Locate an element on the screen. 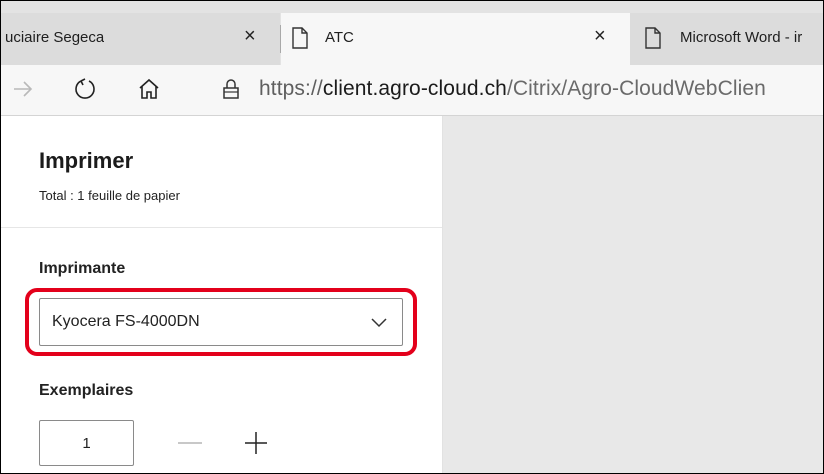  home-icon is located at coordinates (149, 88).